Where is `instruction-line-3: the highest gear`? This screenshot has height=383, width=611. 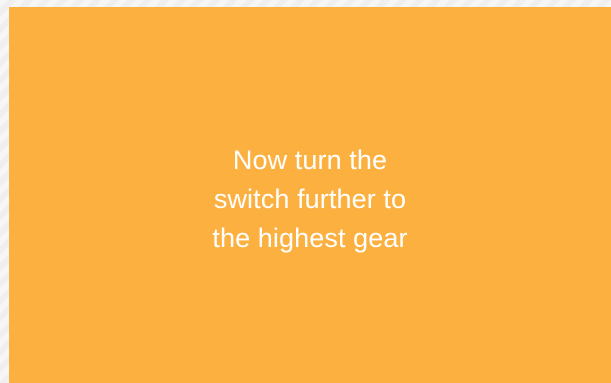
instruction-line-3: the highest gear is located at coordinates (310, 238).